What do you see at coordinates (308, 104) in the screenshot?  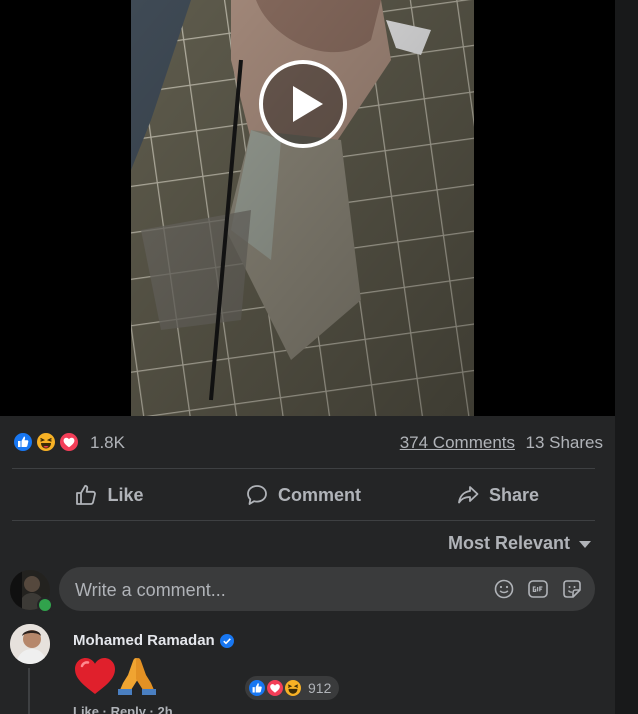 I see `play-icon` at bounding box center [308, 104].